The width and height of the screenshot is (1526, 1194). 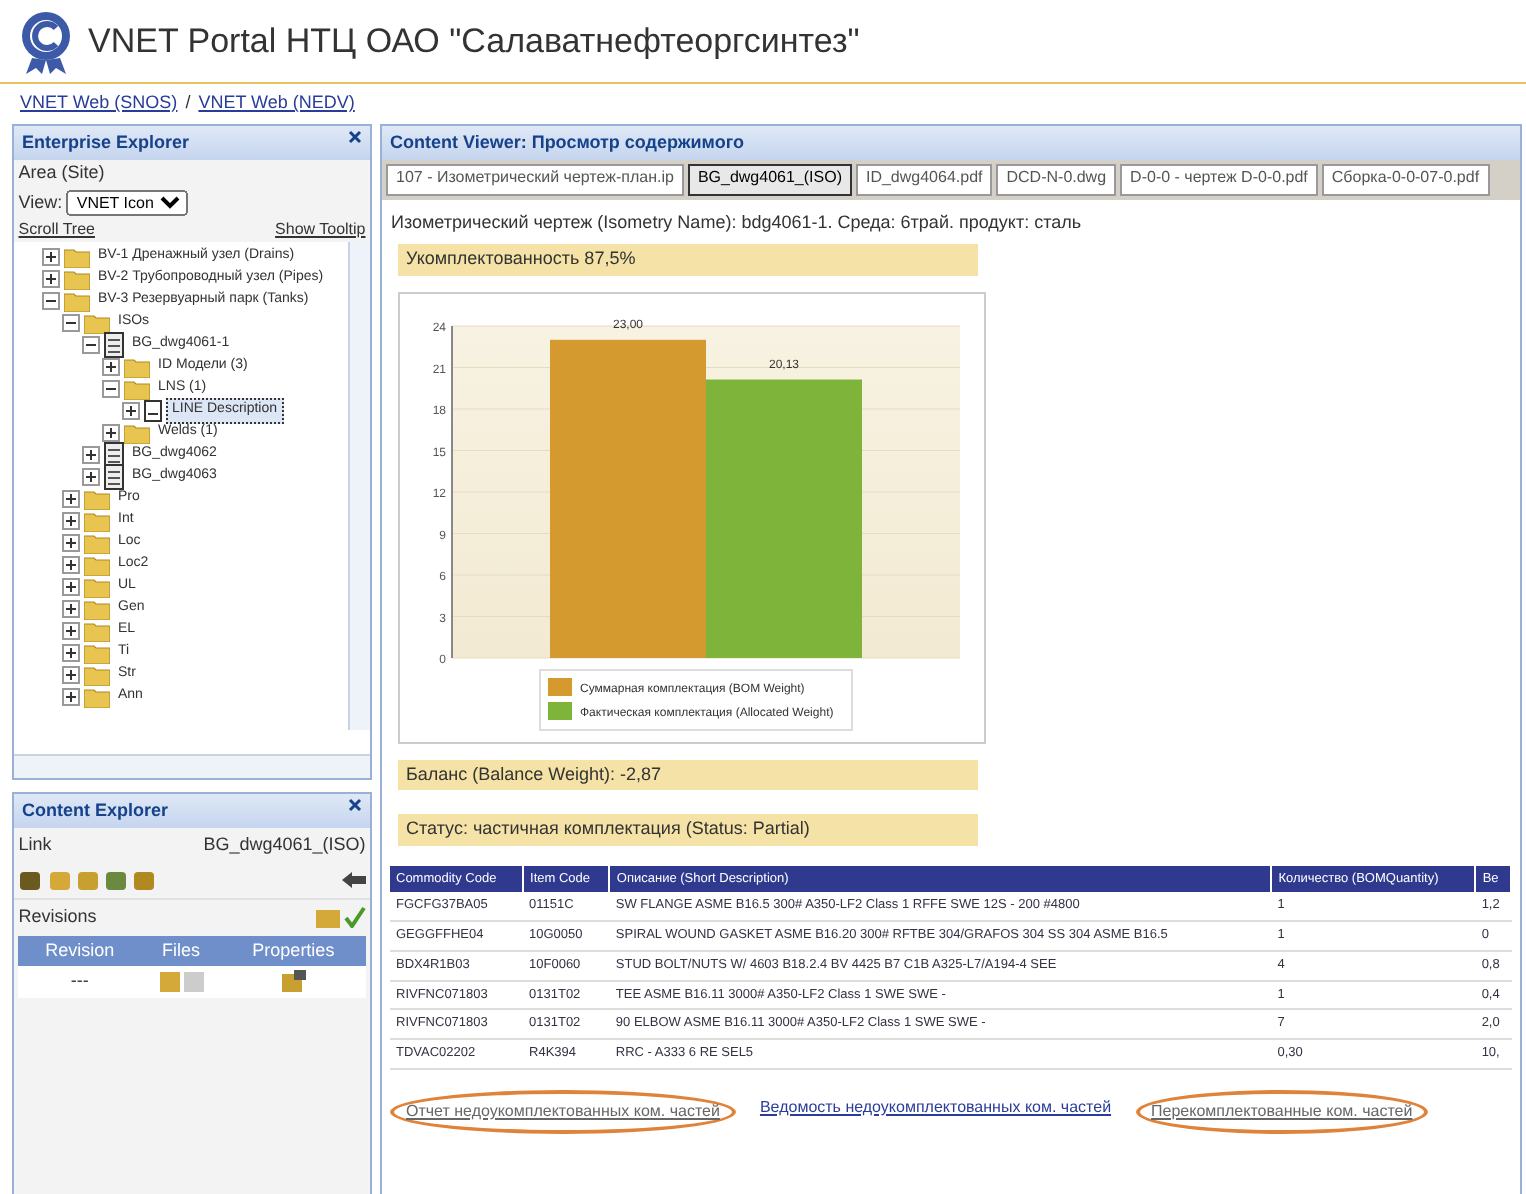 What do you see at coordinates (127, 202) in the screenshot?
I see `view-dropdown: VNET Icon` at bounding box center [127, 202].